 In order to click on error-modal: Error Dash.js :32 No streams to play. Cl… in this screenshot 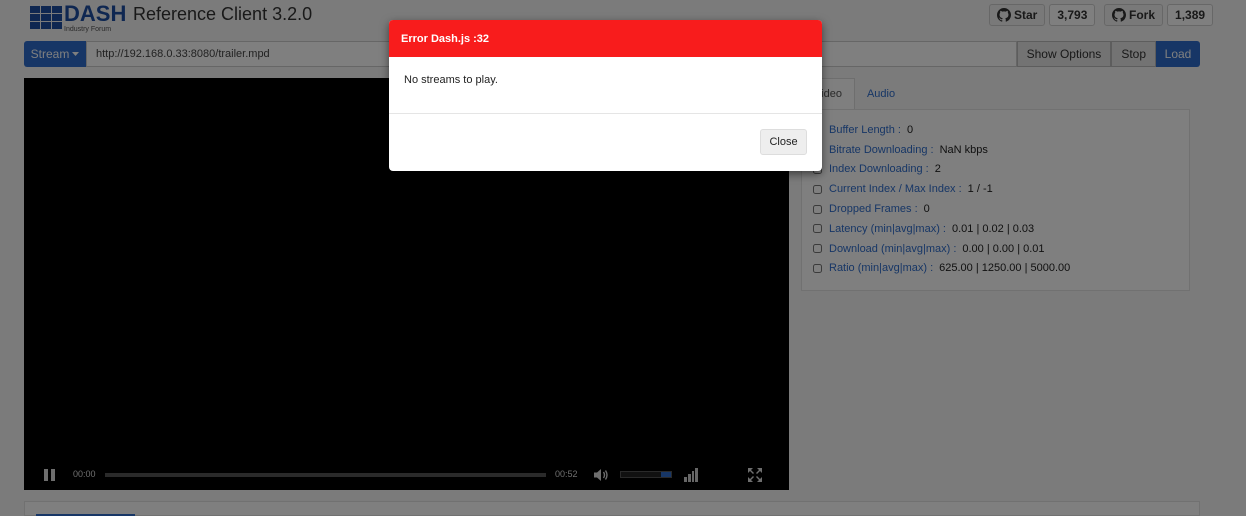, I will do `click(605, 95)`.